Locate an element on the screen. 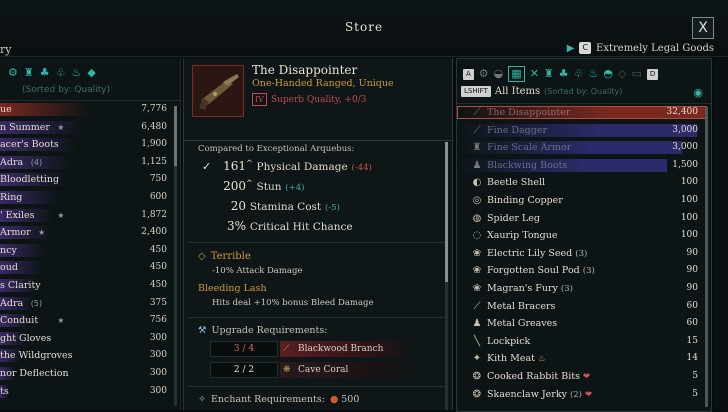  sort-toggle-icon: ◉ is located at coordinates (698, 93).